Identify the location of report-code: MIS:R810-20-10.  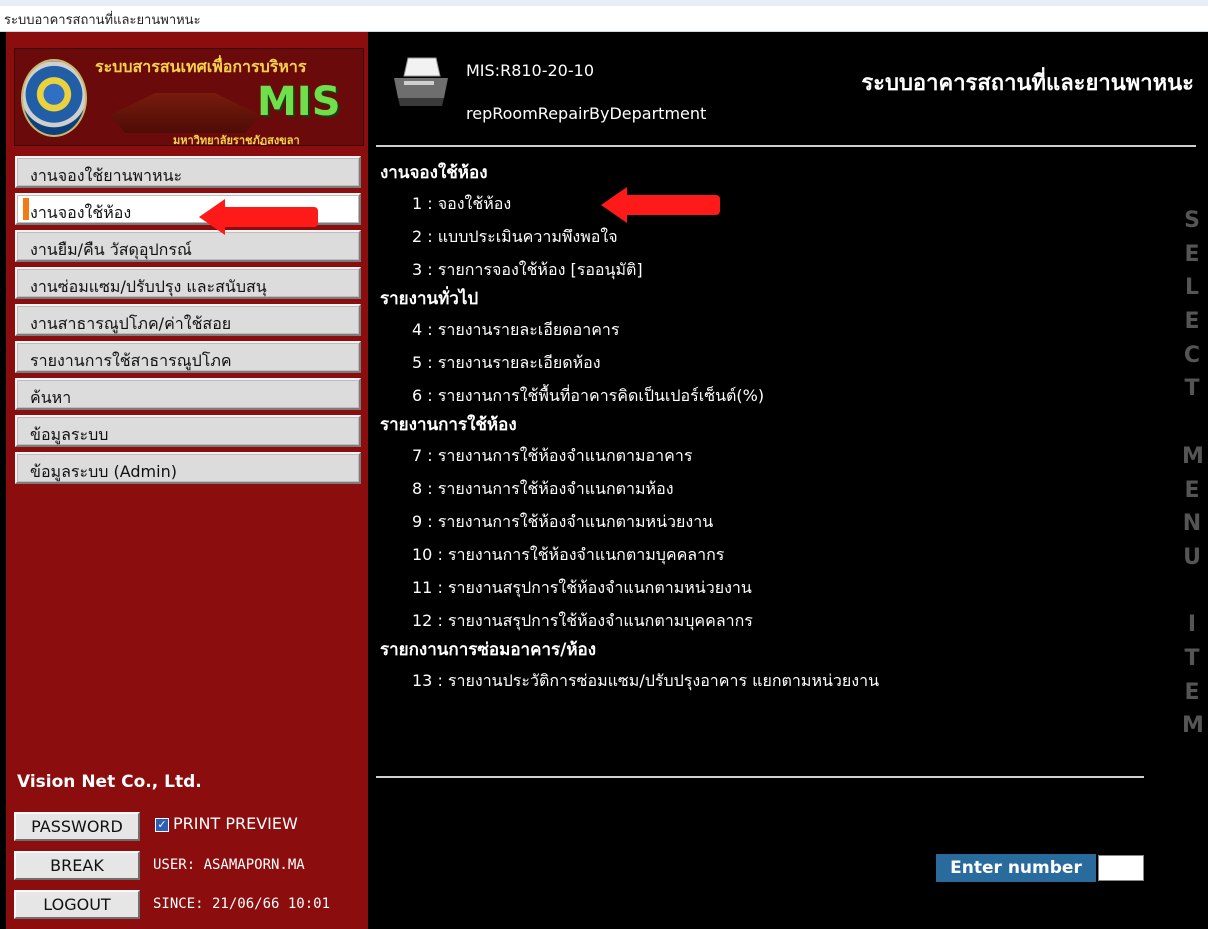
(530, 70).